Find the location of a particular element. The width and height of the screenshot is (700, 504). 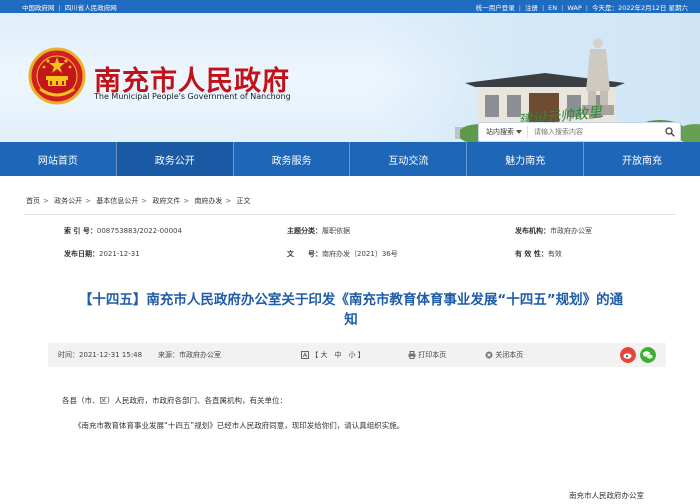

crumb-home: 首页 is located at coordinates (33, 201).